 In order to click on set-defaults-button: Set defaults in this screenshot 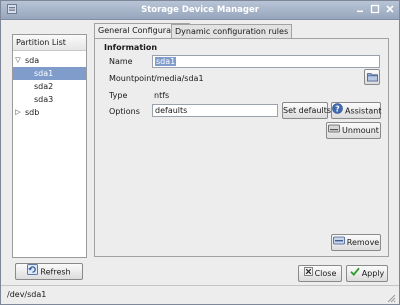, I will do `click(306, 110)`.